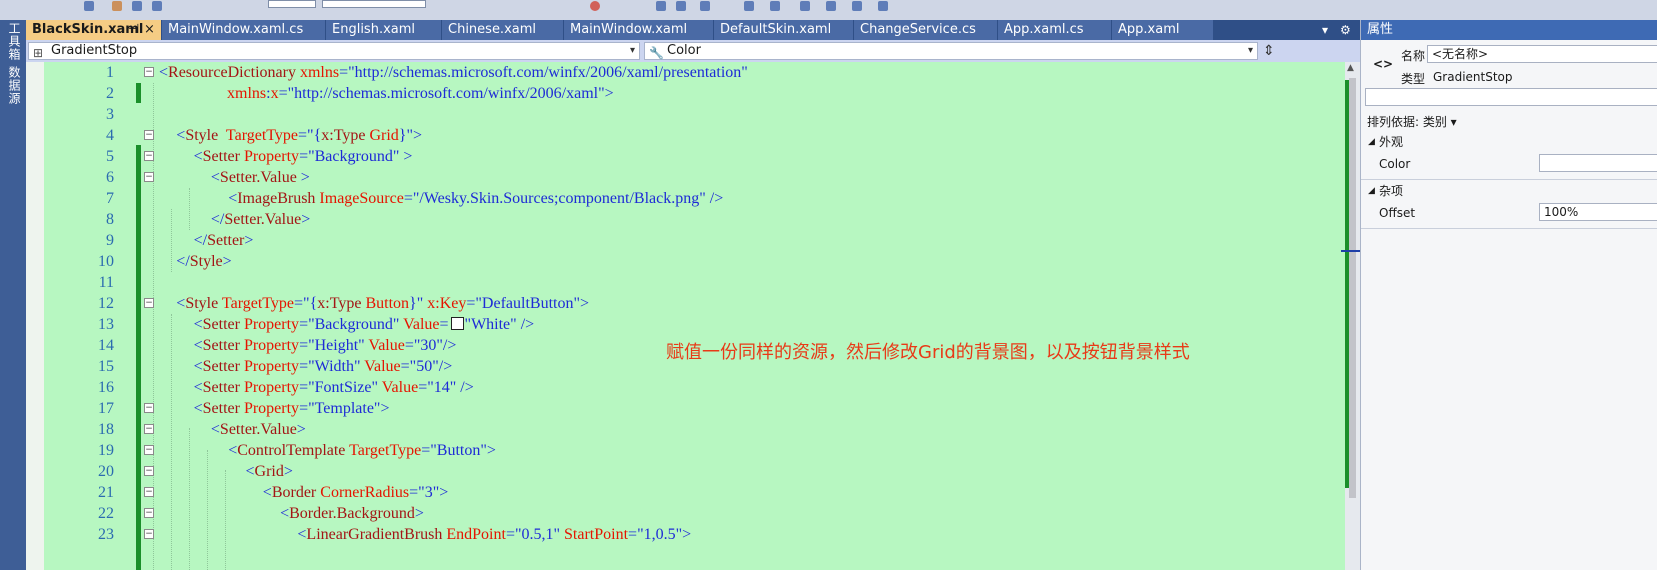  I want to click on tab-mainwindow-xaml: MainWindow.xaml, so click(639, 30).